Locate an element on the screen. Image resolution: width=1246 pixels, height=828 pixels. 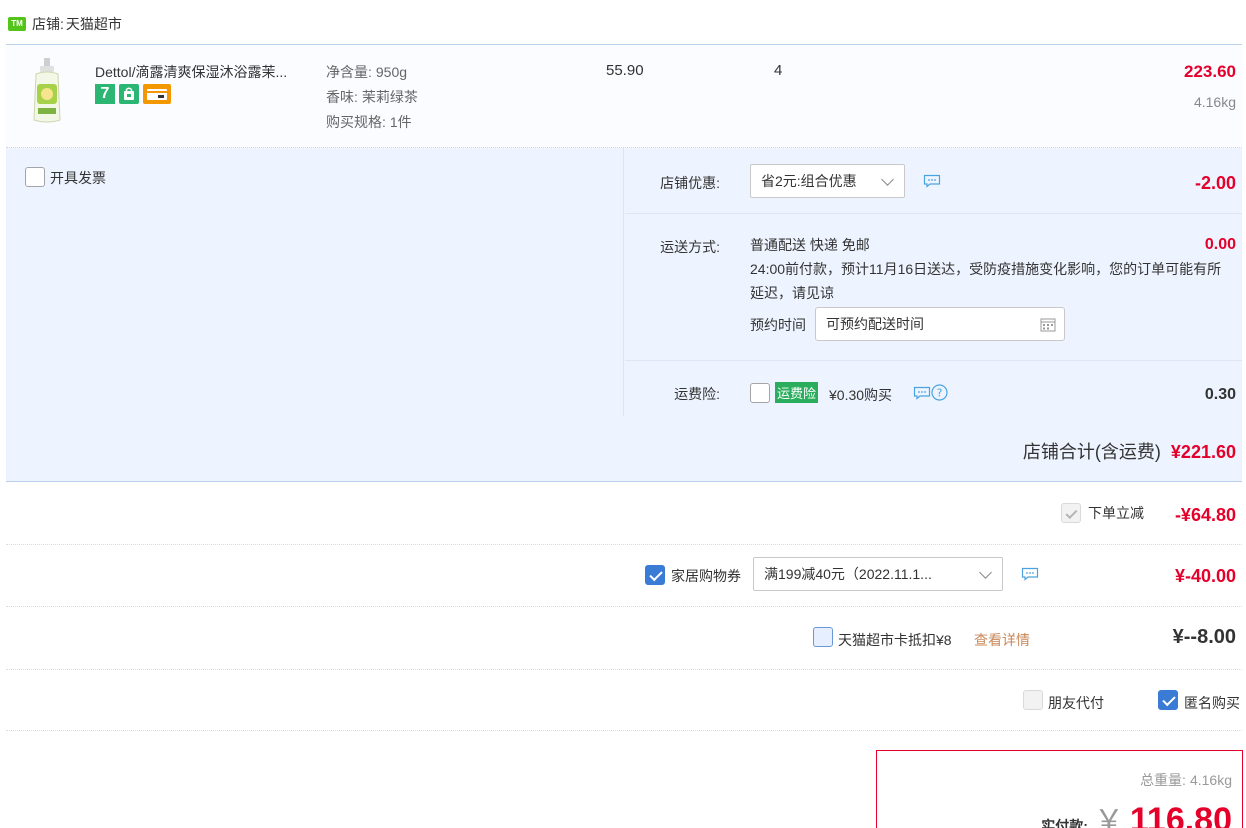
seven-day-return-icon: 7 is located at coordinates (105, 94).